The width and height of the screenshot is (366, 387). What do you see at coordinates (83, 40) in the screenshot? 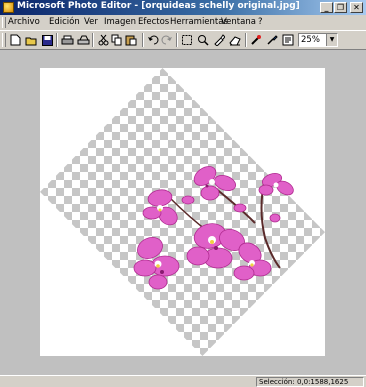
I see `scan-icon` at bounding box center [83, 40].